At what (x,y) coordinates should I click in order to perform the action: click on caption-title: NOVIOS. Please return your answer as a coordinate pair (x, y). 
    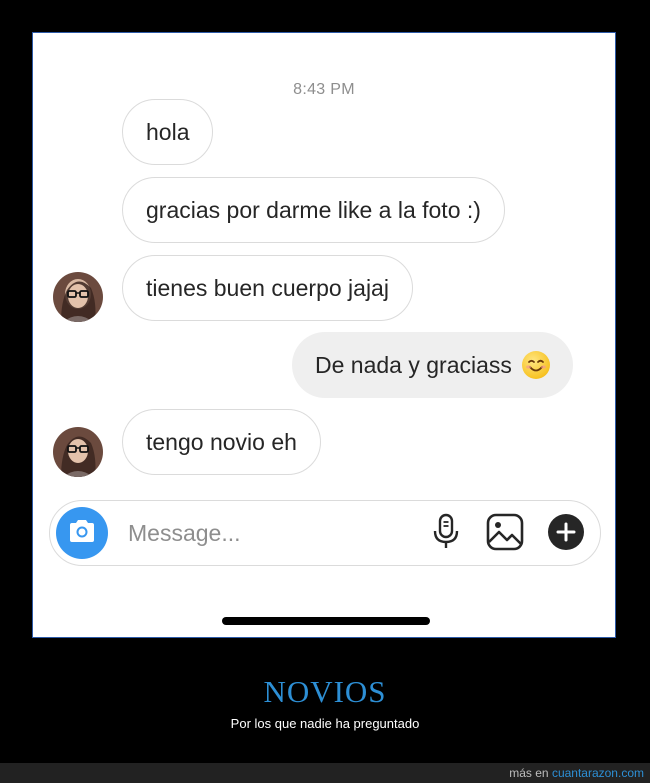
    Looking at the image, I should click on (325, 691).